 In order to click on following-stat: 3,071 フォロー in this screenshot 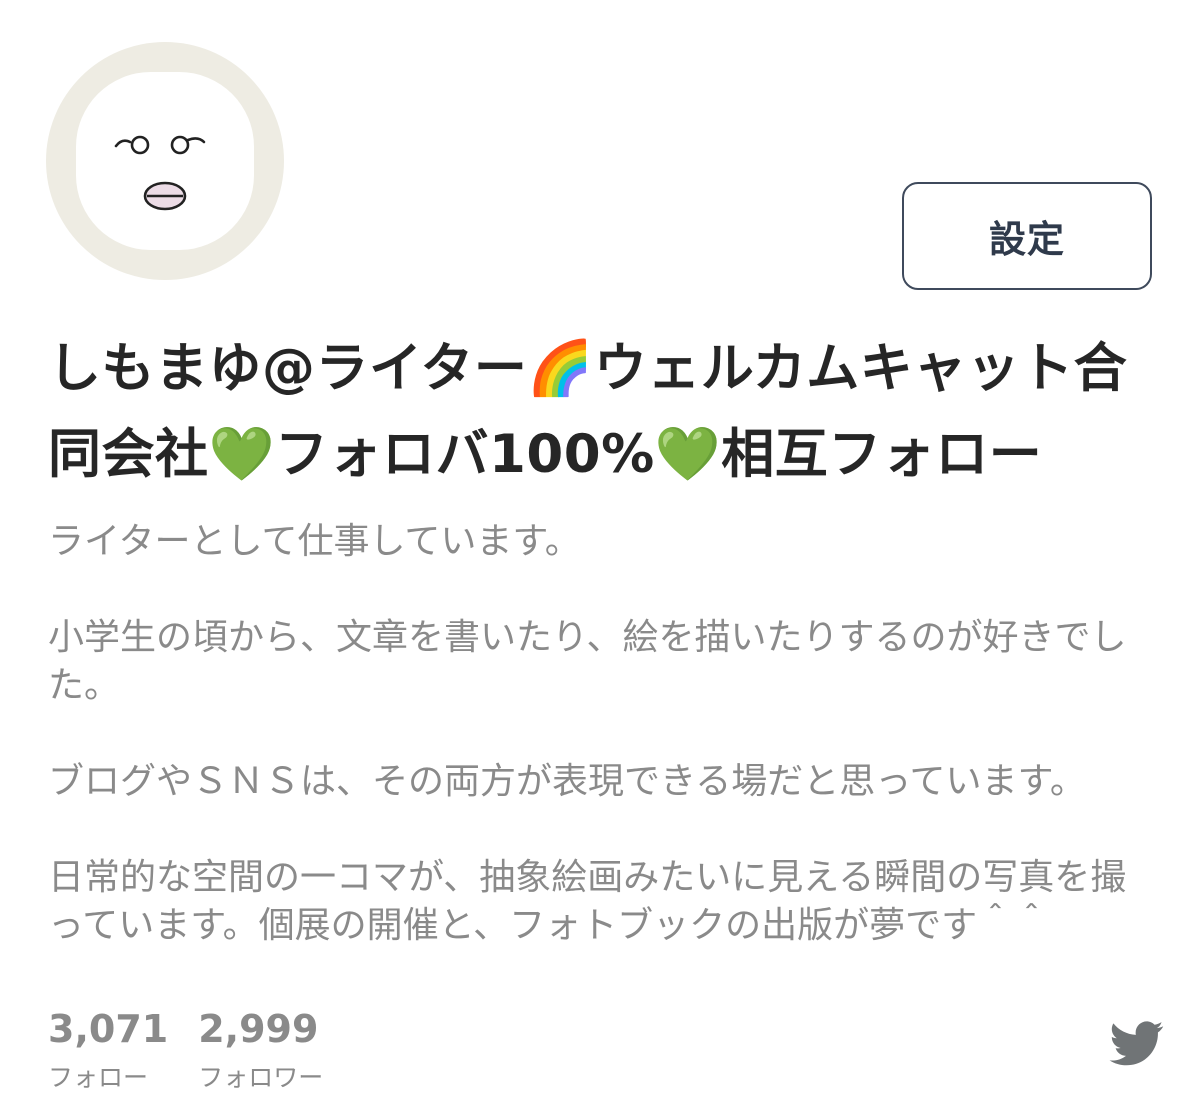, I will do `click(108, 1051)`.